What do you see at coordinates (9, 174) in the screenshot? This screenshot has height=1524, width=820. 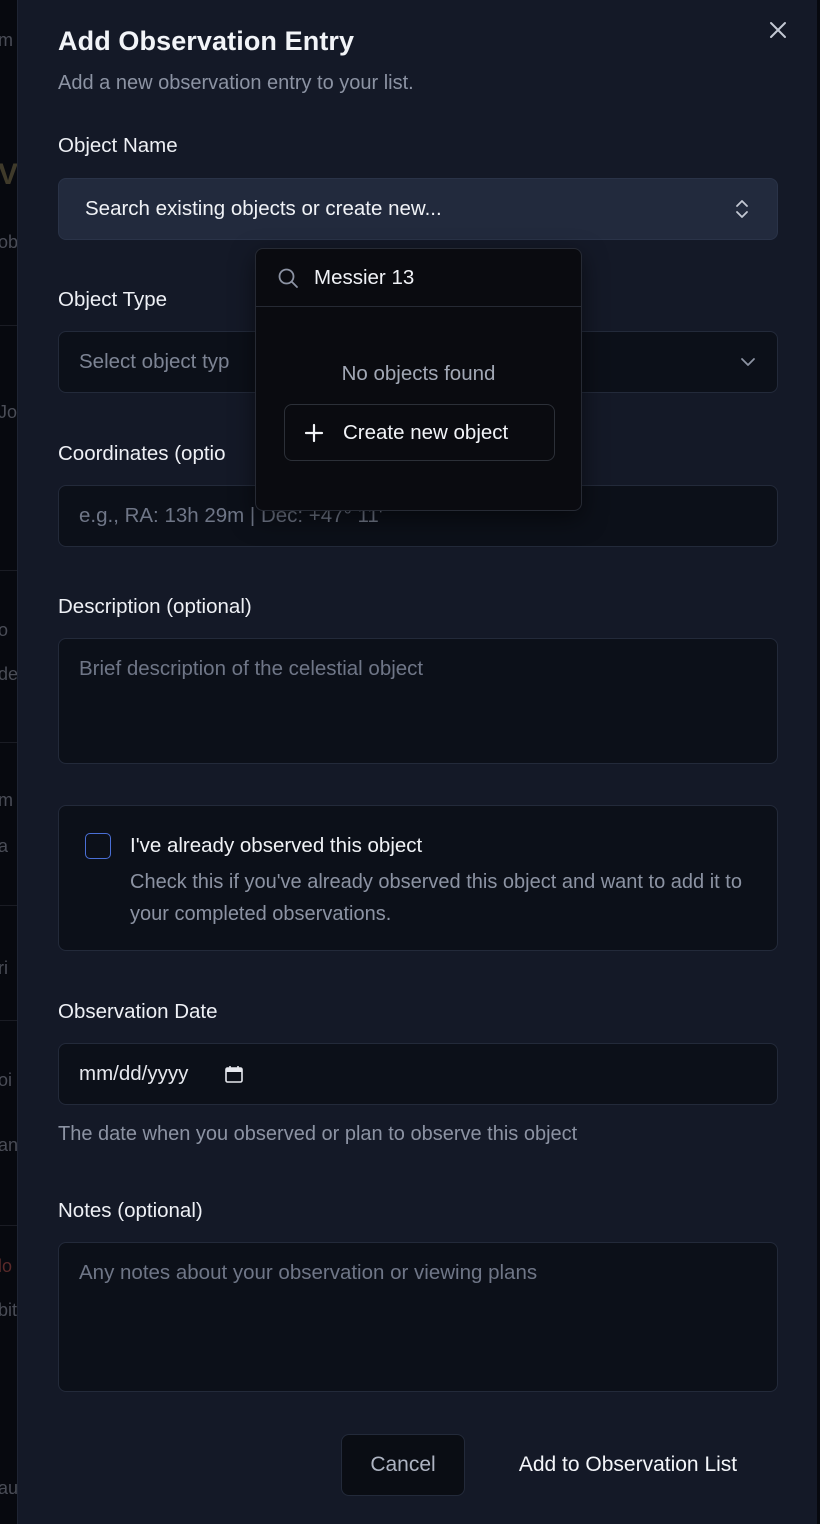 I see `background-text: Va` at bounding box center [9, 174].